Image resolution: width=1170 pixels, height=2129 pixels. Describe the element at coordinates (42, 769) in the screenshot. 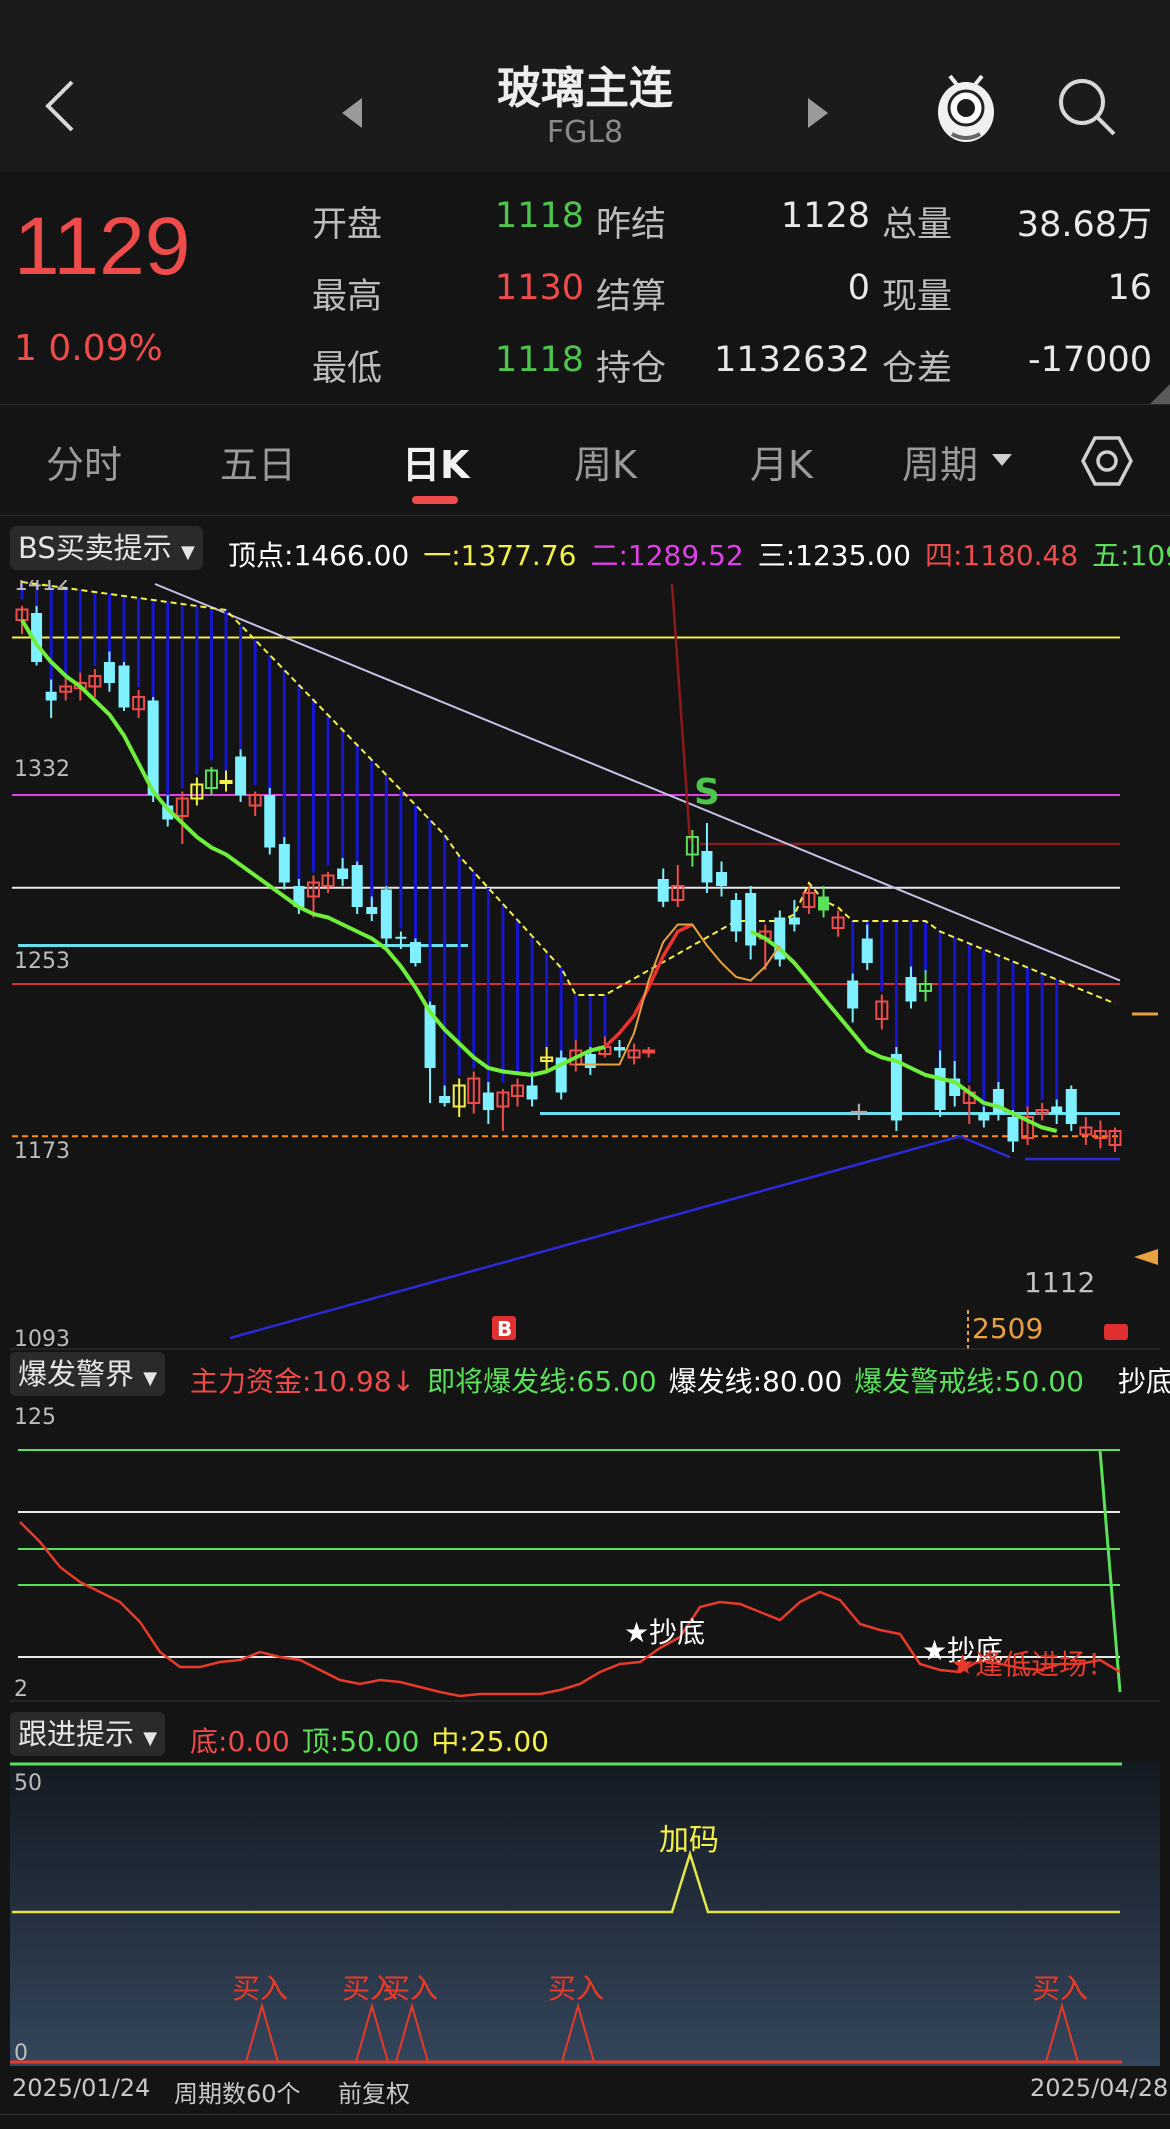

I see `y-tick-label: 1332` at that location.